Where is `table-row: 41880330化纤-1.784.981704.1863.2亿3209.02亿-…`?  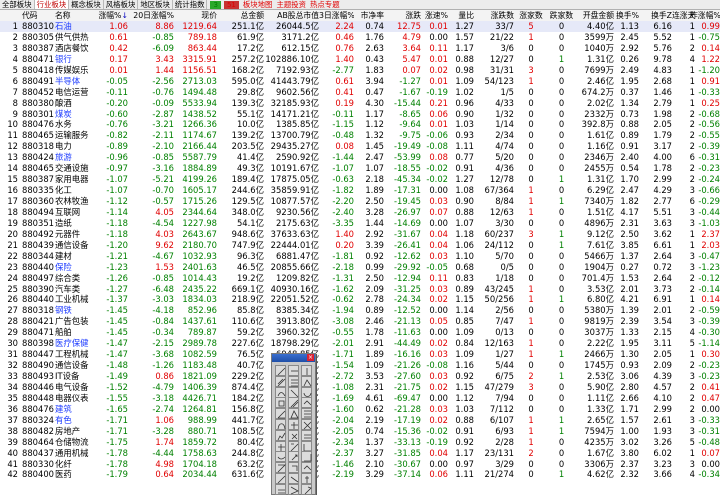
table-row: 41880330化纤-1.784.981704.1863.2亿3209.02亿-… is located at coordinates (360, 464).